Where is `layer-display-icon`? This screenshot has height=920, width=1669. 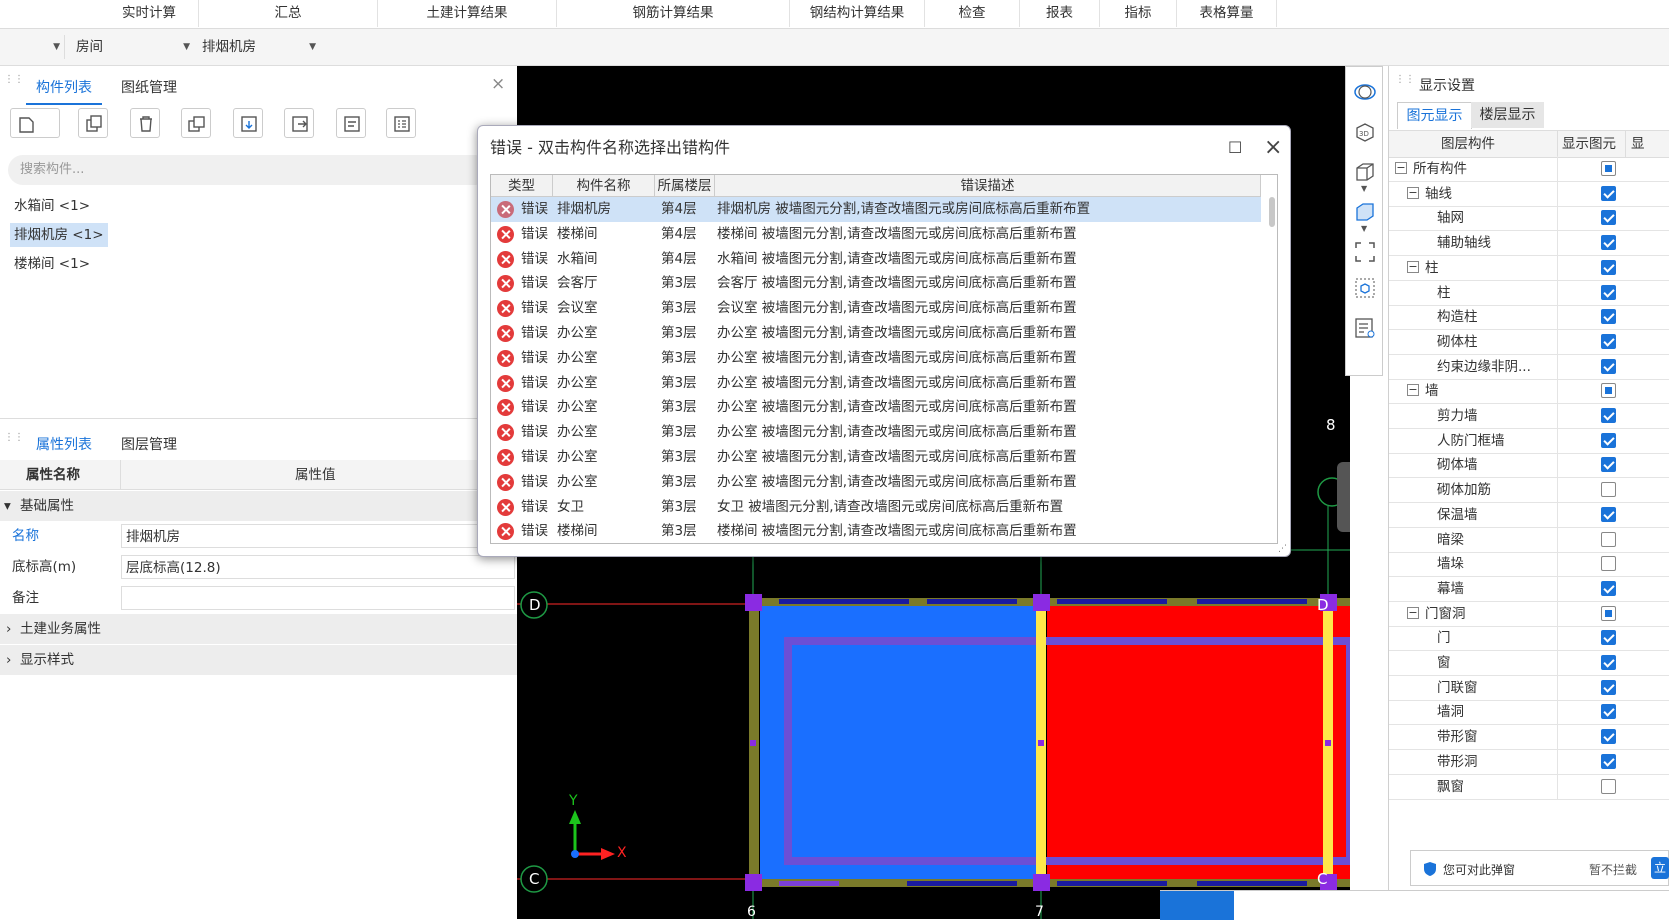
layer-display-icon is located at coordinates (1365, 328).